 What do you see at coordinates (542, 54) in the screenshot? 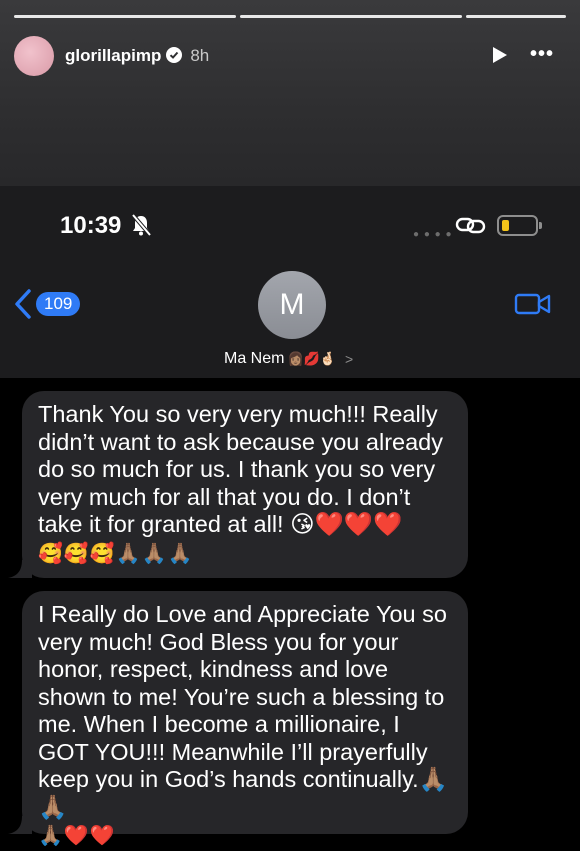
I see `more-options-icon: •••` at bounding box center [542, 54].